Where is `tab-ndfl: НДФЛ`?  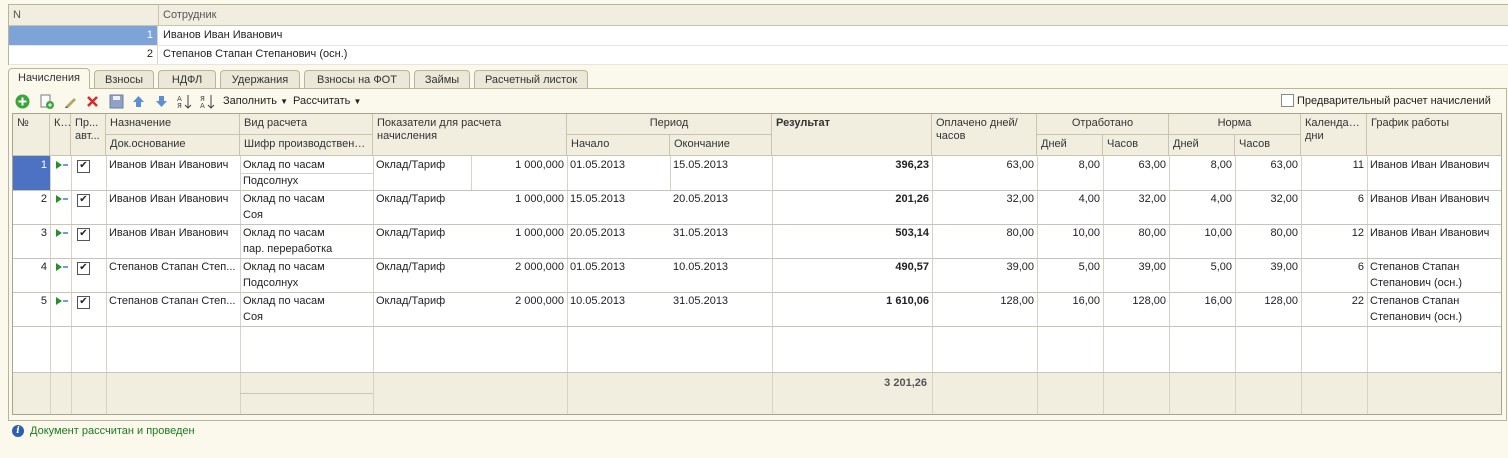
tab-ndfl: НДФЛ is located at coordinates (187, 79).